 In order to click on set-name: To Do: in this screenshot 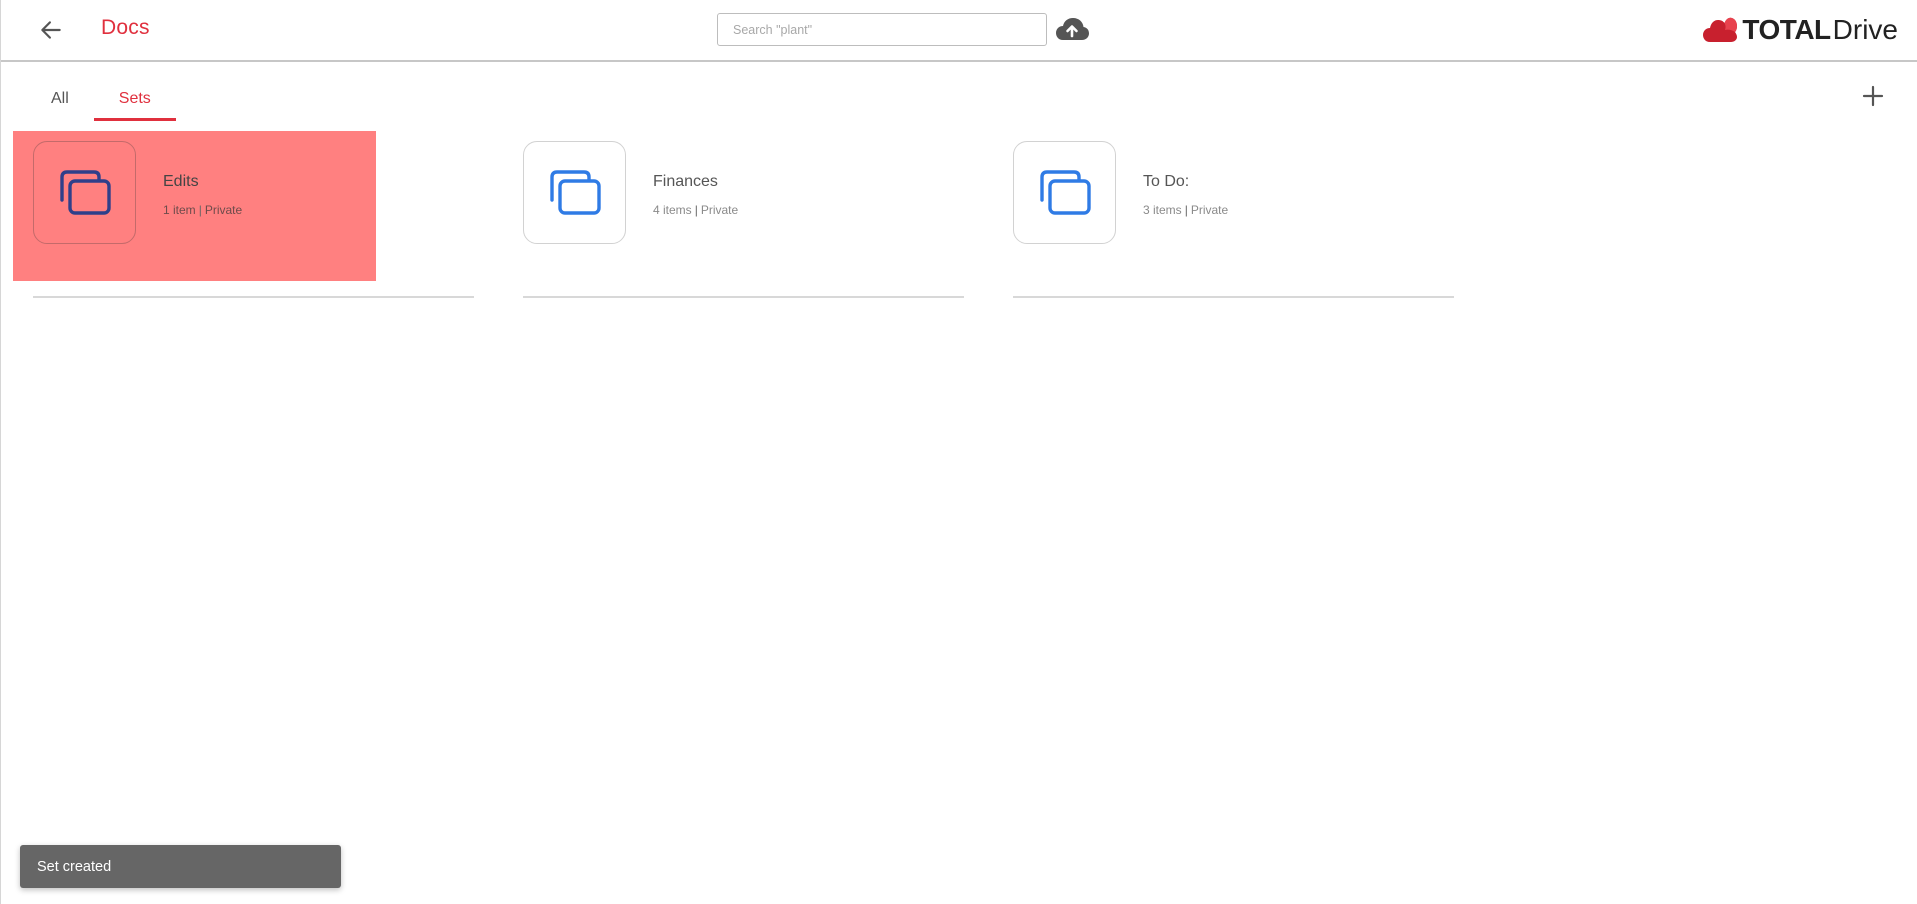, I will do `click(1166, 181)`.